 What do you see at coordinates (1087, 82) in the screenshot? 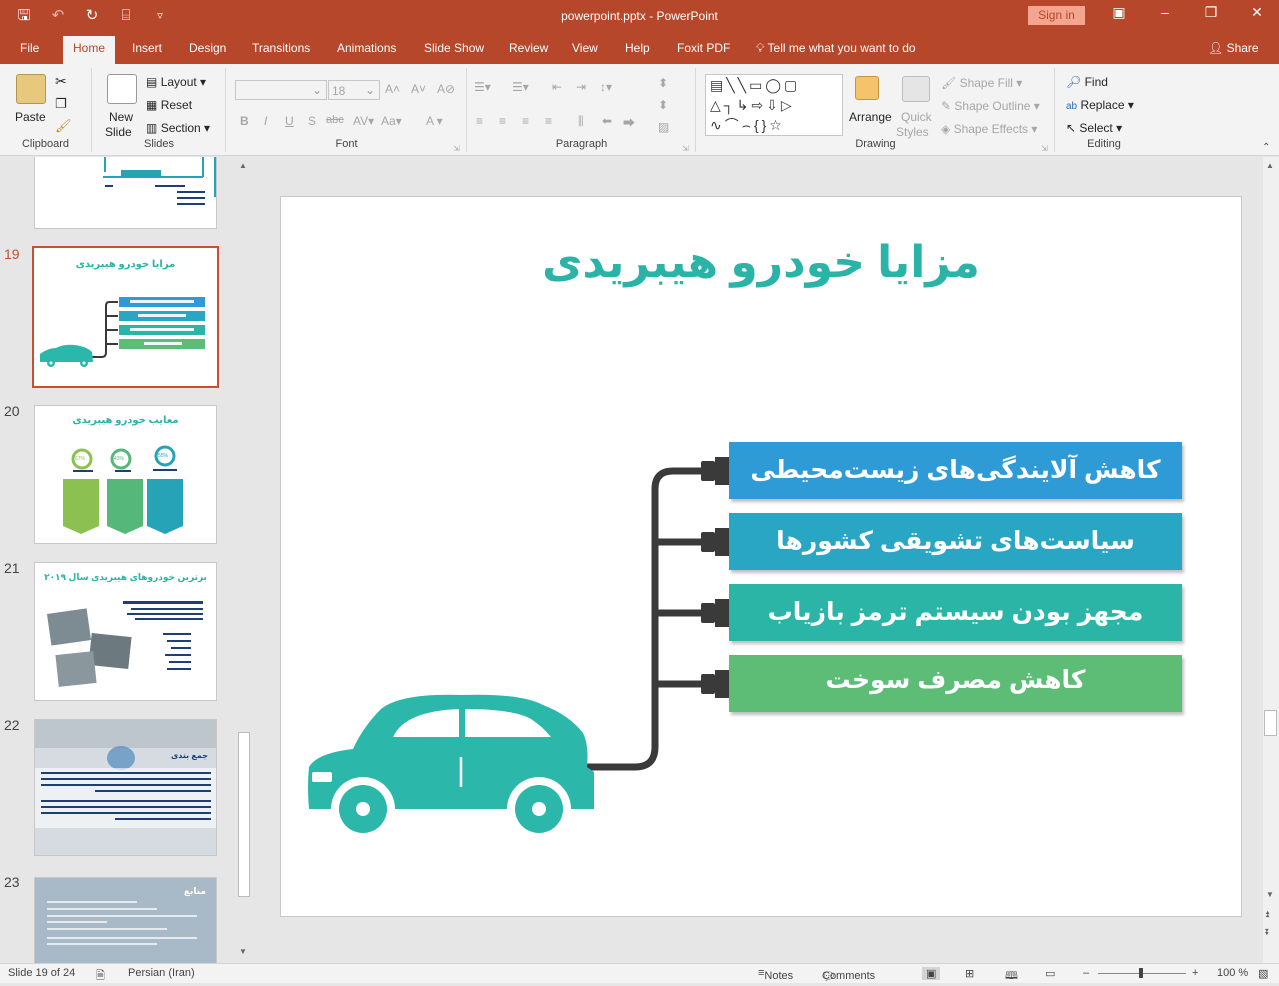
I see `find-button: 🔎︎ Find` at bounding box center [1087, 82].